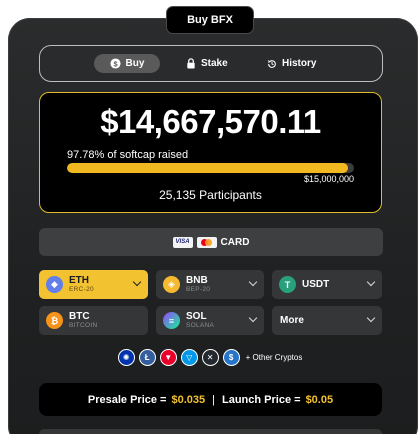 Image resolution: width=420 pixels, height=434 pixels. I want to click on tab-buy: $ Buy, so click(127, 63).